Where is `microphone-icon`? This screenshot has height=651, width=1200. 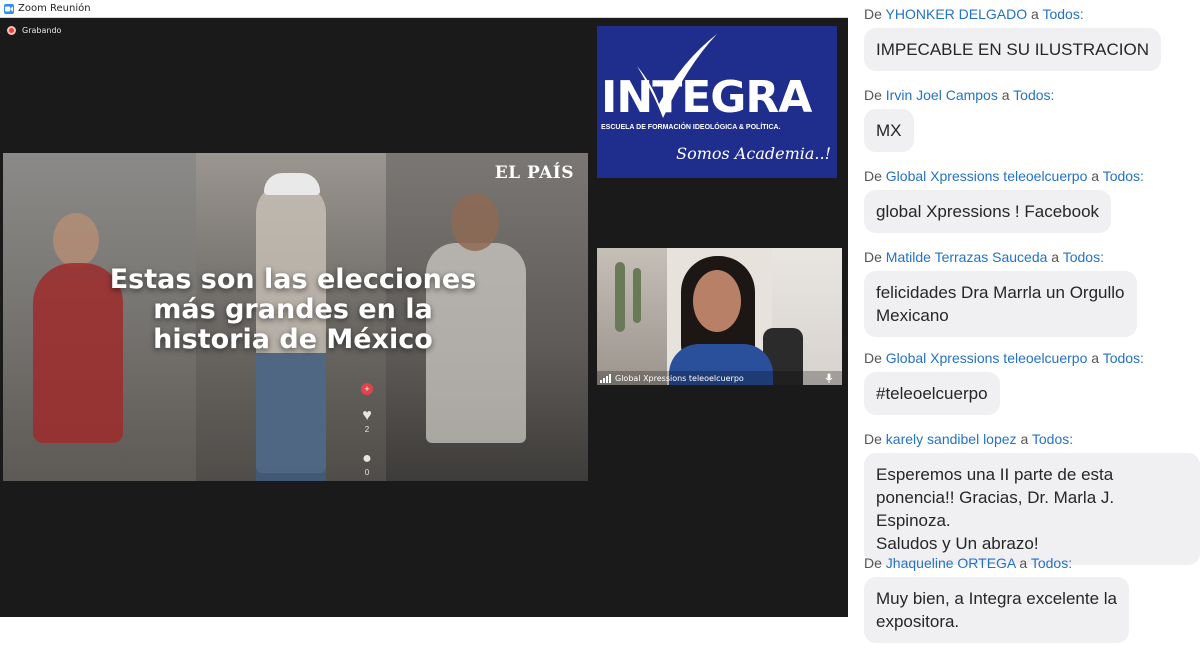
microphone-icon is located at coordinates (829, 378).